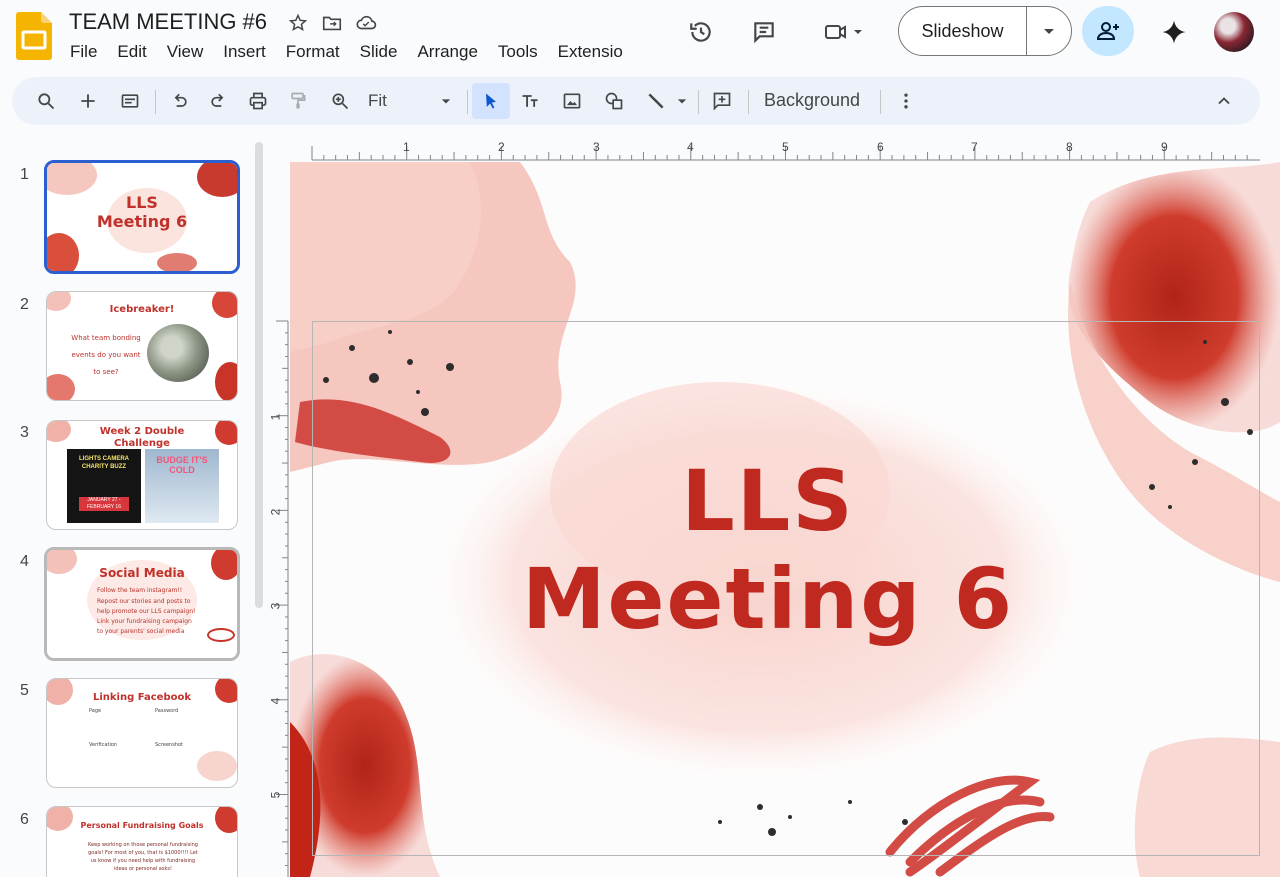  What do you see at coordinates (775, 149) in the screenshot?
I see `horizontal-ruler: 1 2 3 4 5 6 7 8 9` at bounding box center [775, 149].